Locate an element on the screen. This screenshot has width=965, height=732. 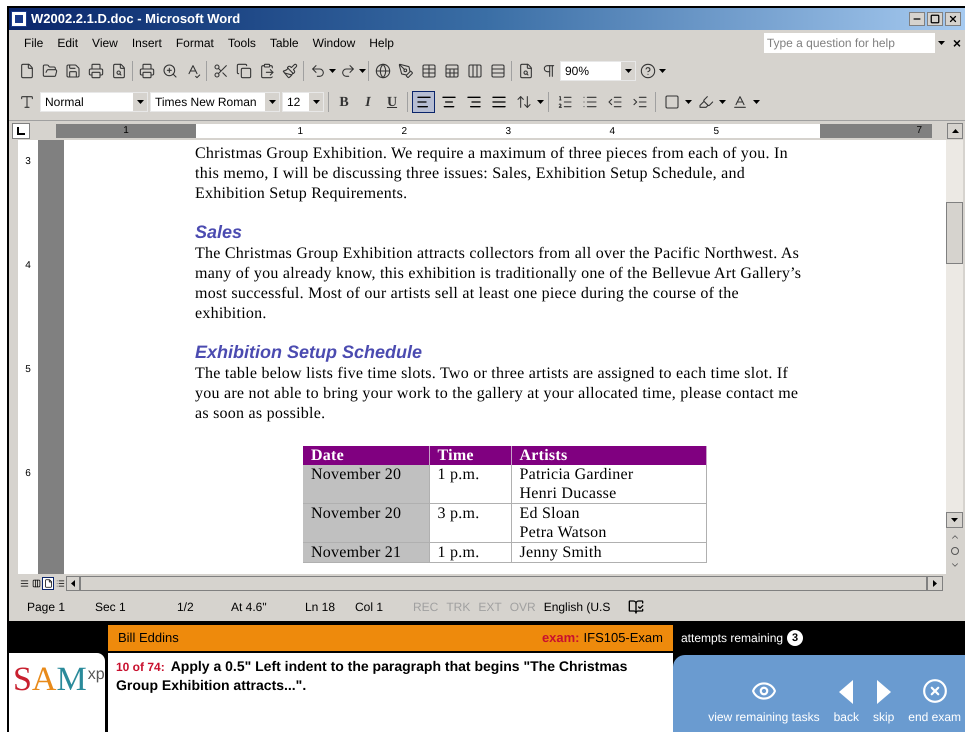
align-right-icon is located at coordinates (474, 102).